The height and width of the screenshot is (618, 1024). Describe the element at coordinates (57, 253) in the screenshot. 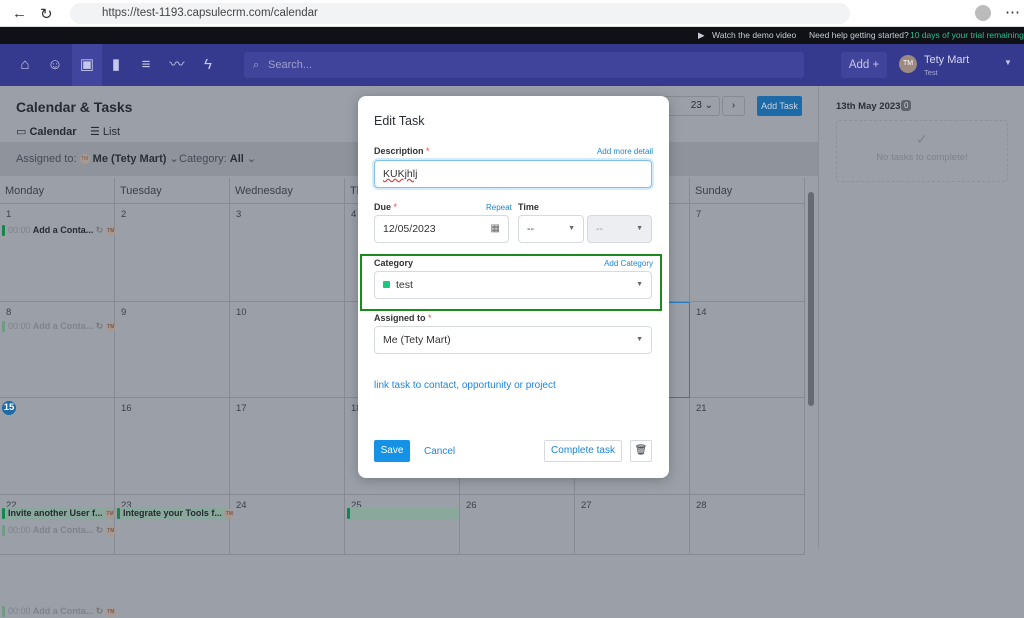

I see `calendar-day-cell: 1` at that location.